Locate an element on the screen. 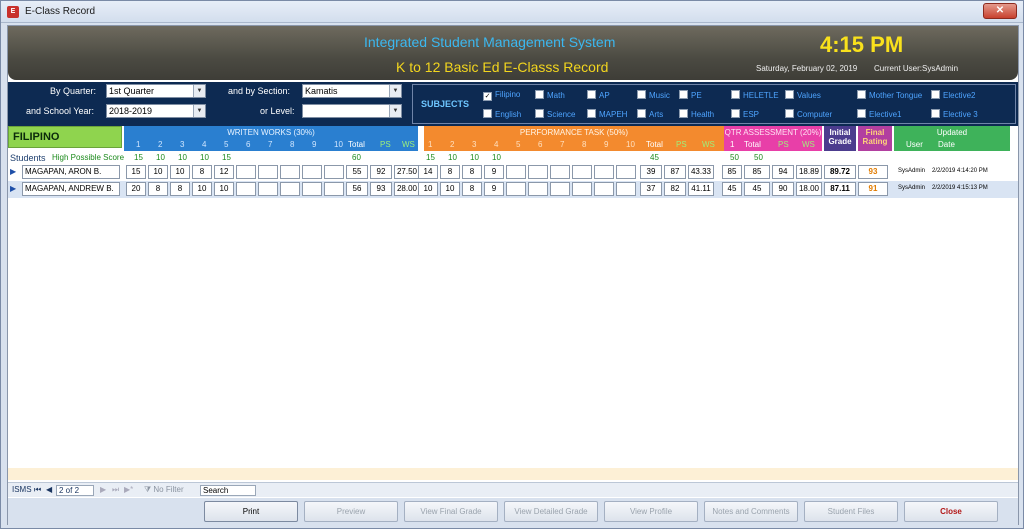  pt-score-1: 10 is located at coordinates (428, 189).